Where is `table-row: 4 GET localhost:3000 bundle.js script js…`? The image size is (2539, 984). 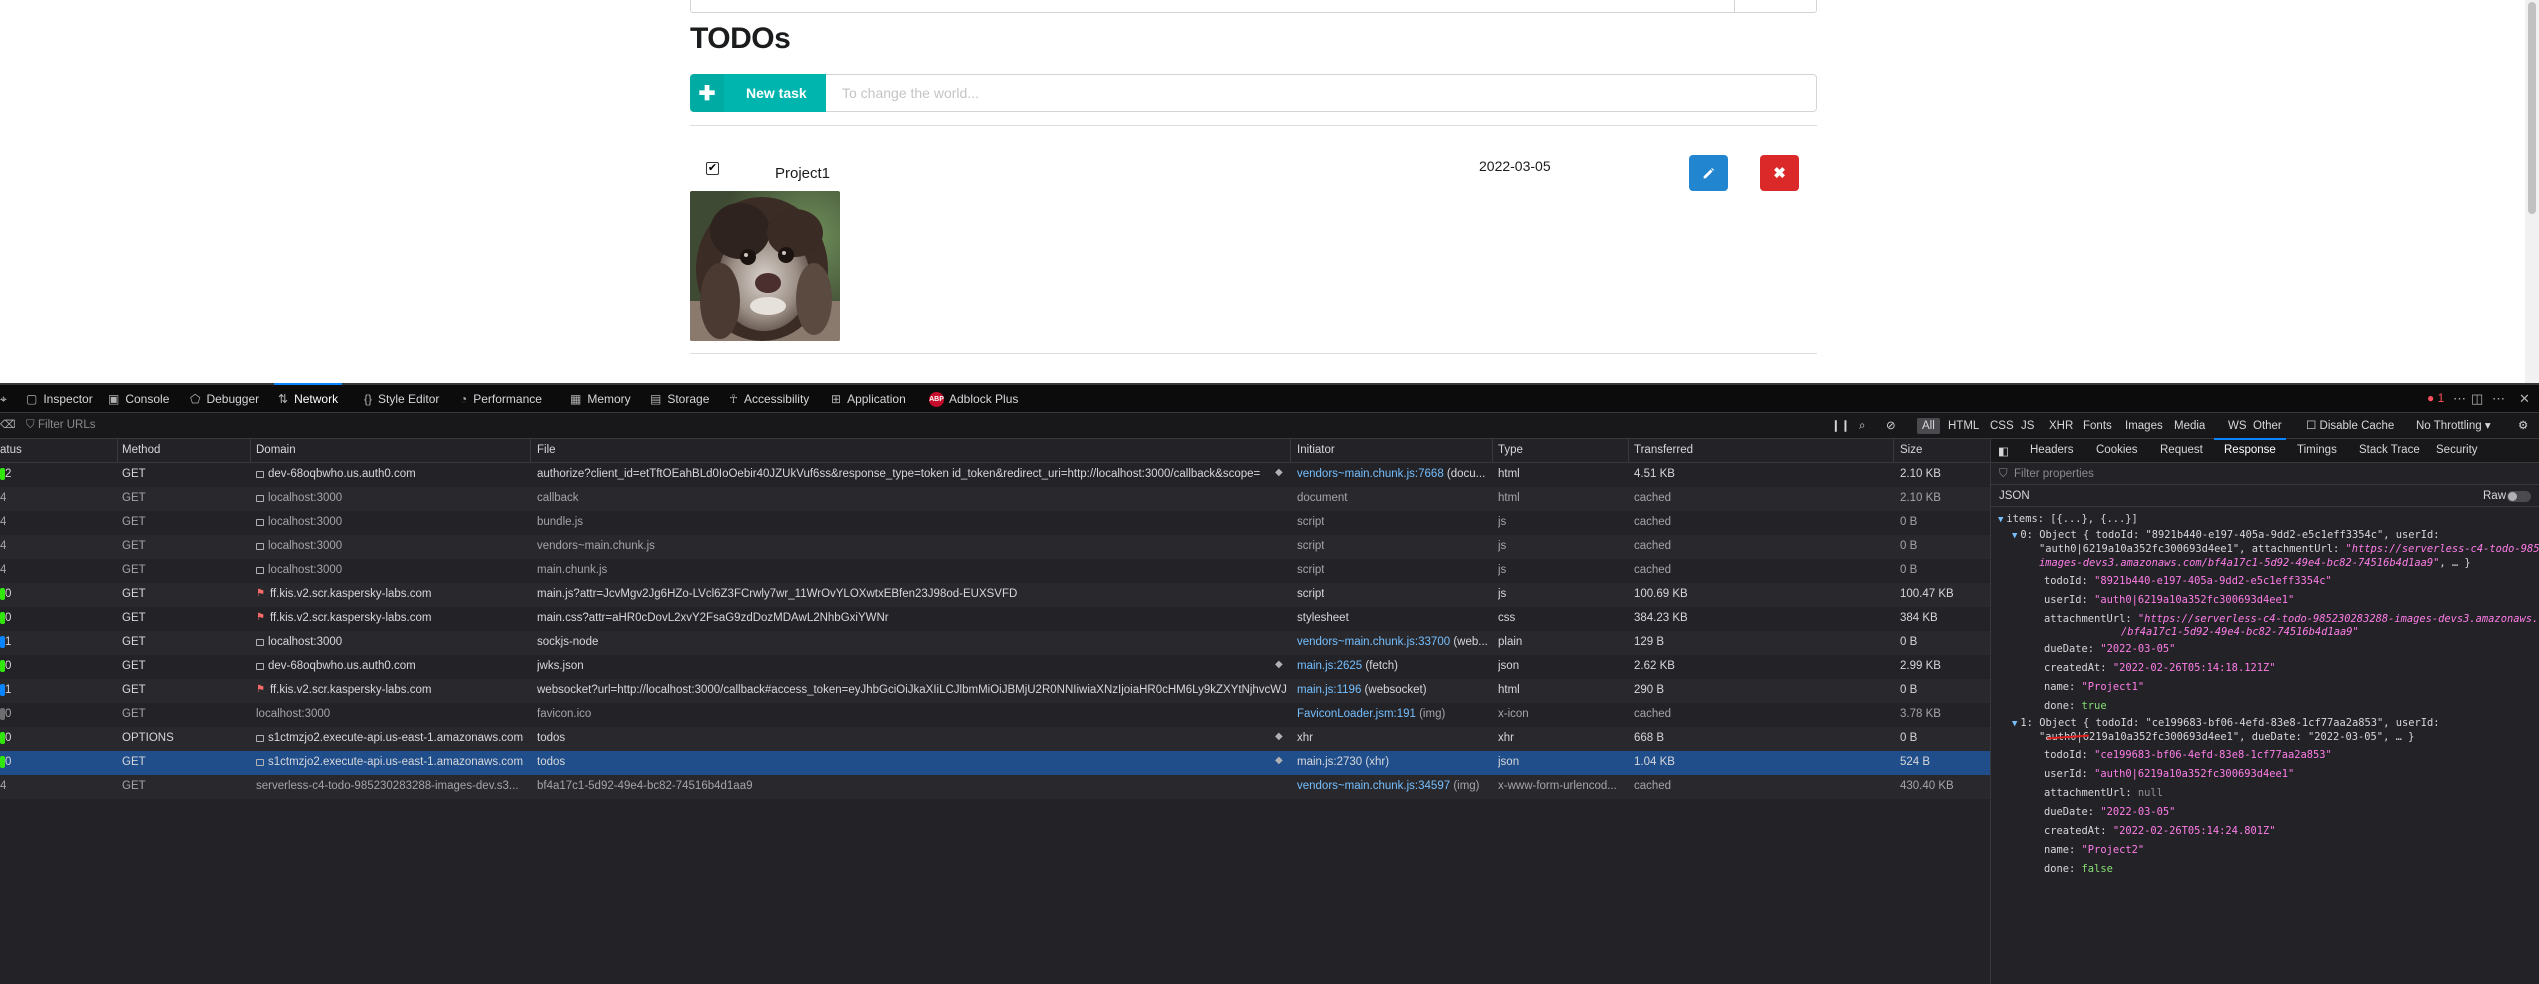 table-row: 4 GET localhost:3000 bundle.js script js… is located at coordinates (995, 523).